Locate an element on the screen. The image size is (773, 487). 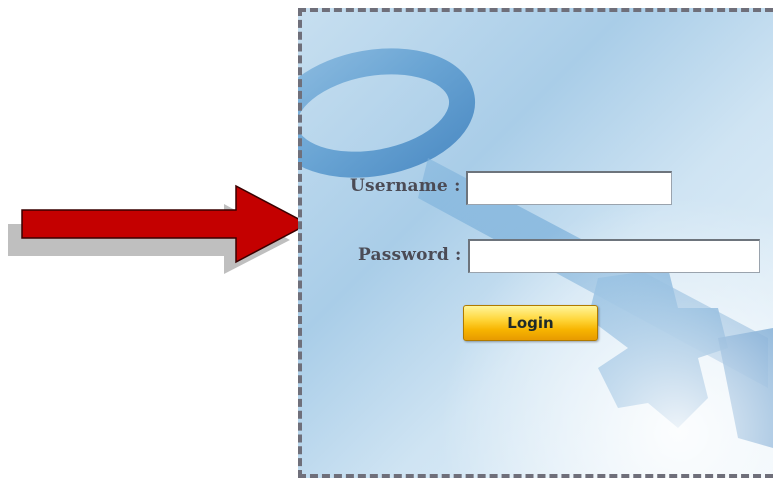
panel-border-bottom is located at coordinates (535, 476).